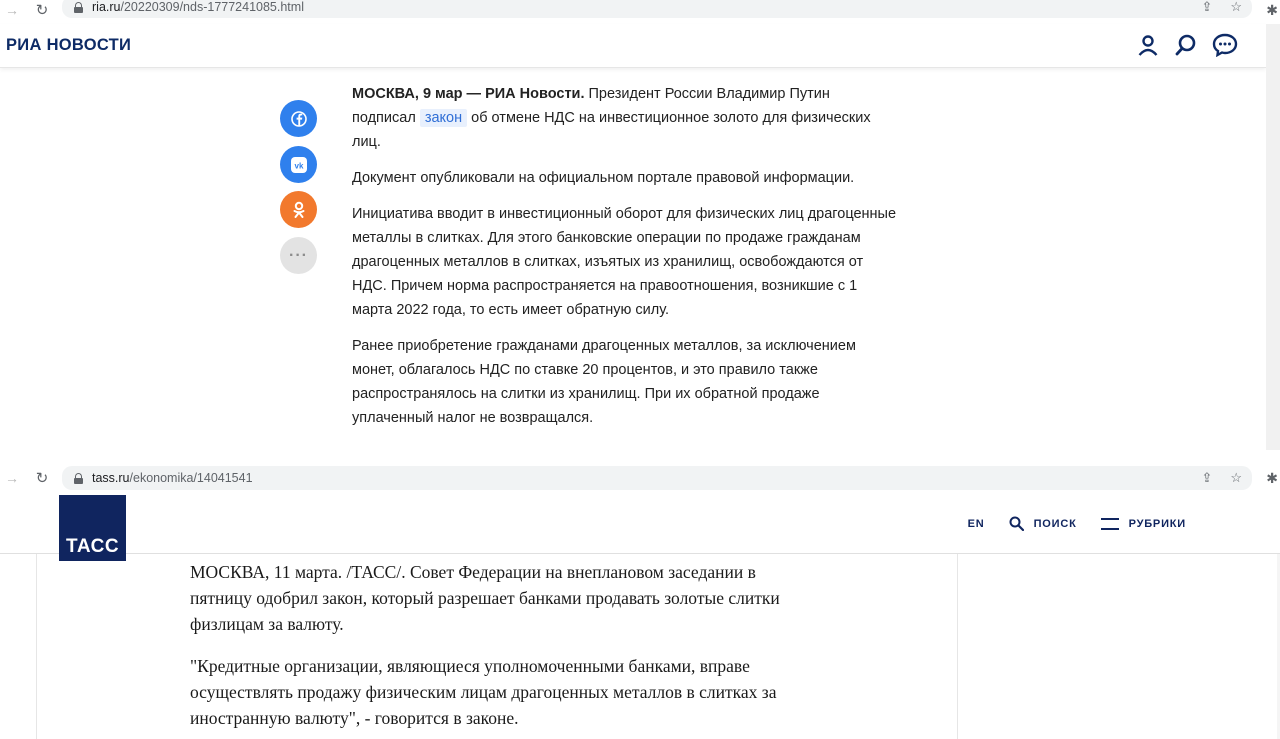 This screenshot has width=1280, height=739. What do you see at coordinates (1143, 523) in the screenshot?
I see `rubrics-menu-button: РУБРИКИ` at bounding box center [1143, 523].